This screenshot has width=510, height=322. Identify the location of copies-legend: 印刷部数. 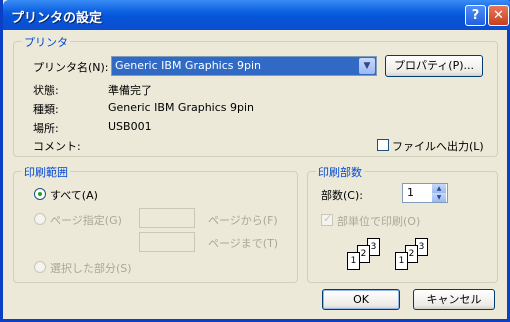
(340, 172).